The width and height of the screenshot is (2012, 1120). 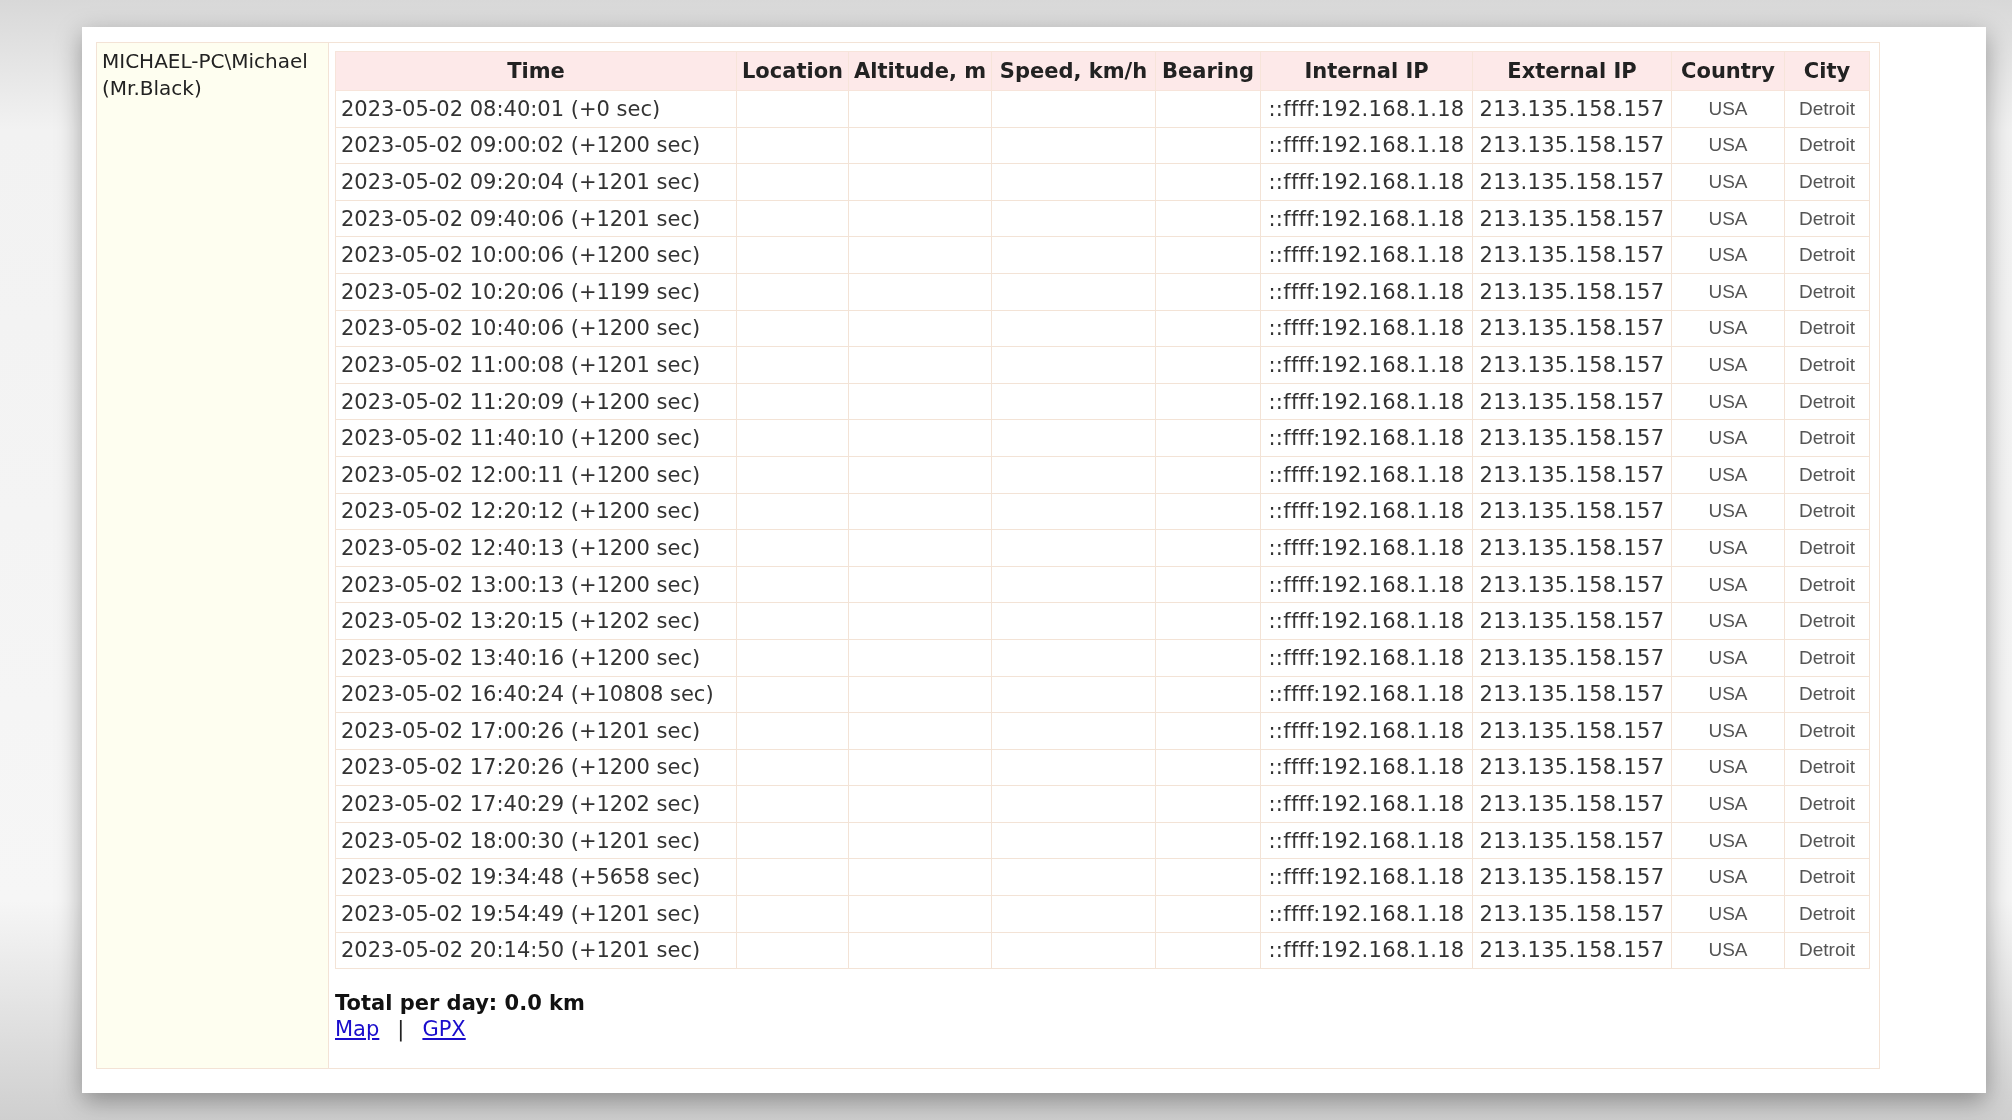 What do you see at coordinates (1366, 71) in the screenshot?
I see `column-header: Internal IP` at bounding box center [1366, 71].